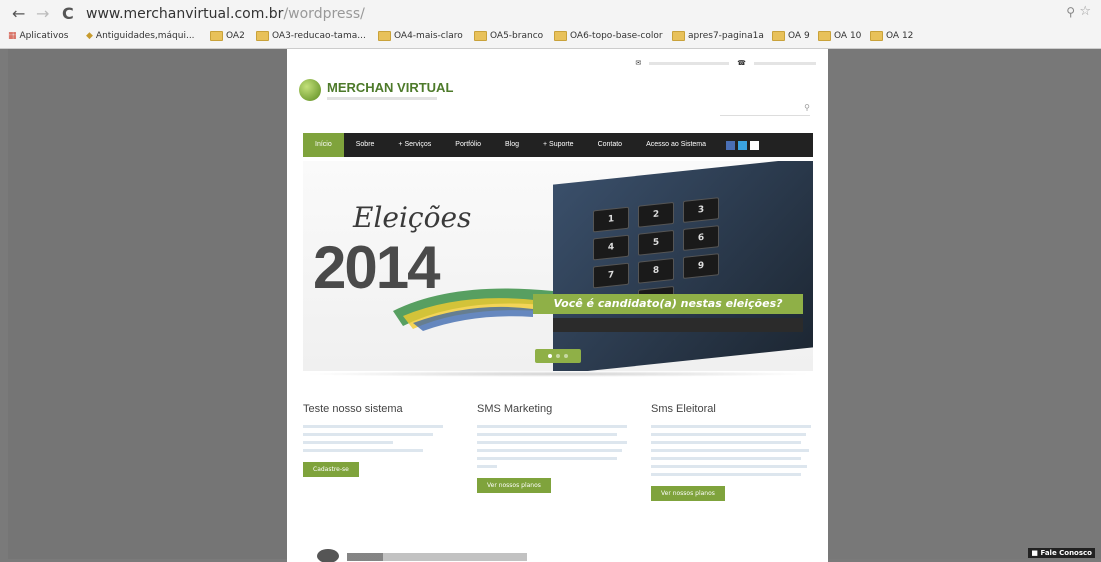 The image size is (1101, 562). What do you see at coordinates (468, 145) in the screenshot?
I see `menu-item-portfolio: Portfólio` at bounding box center [468, 145].